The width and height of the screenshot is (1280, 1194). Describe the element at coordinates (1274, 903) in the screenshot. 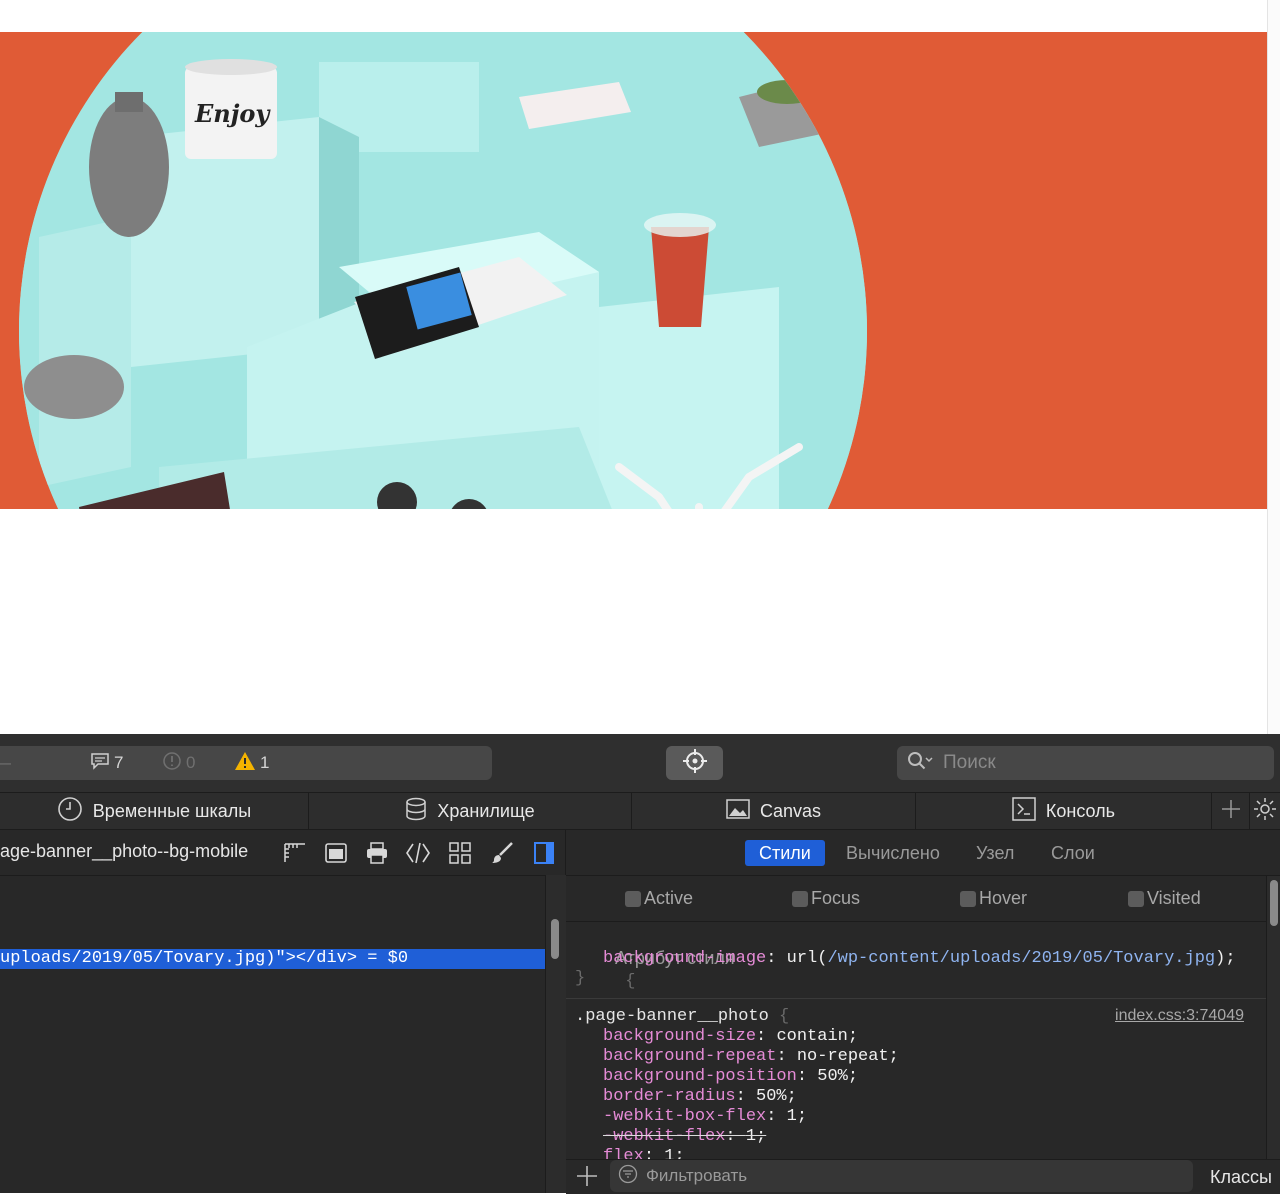

I see `styles-scroll-thumb` at that location.